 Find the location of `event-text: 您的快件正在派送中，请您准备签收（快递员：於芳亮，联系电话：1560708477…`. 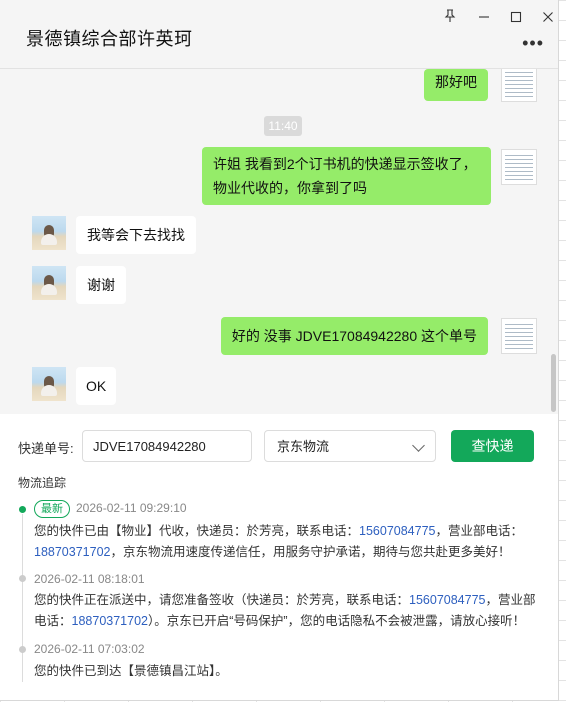

event-text: 您的快件正在派送中，请您准备签收（快递员：於芳亮，联系电话：1560708477… is located at coordinates (287, 611).